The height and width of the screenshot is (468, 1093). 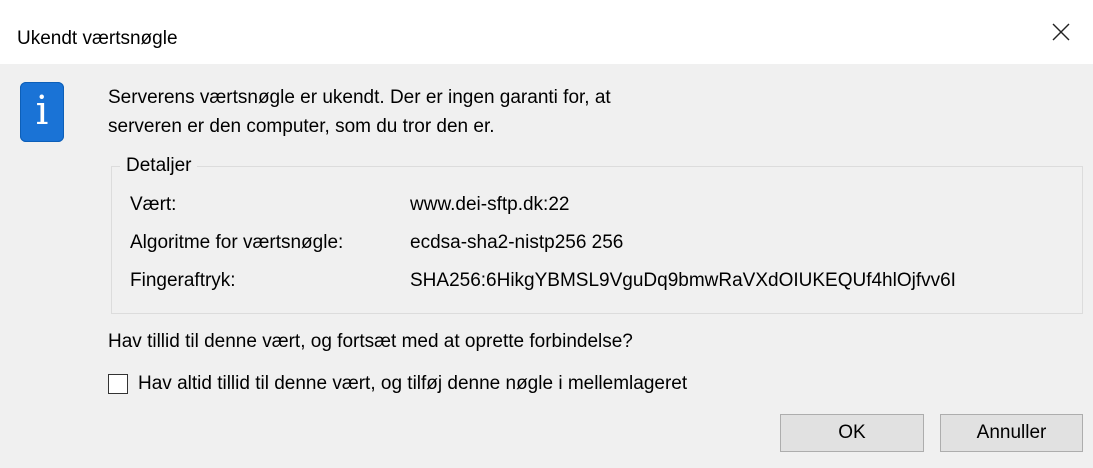 What do you see at coordinates (118, 384) in the screenshot?
I see `always-trust-checkbox` at bounding box center [118, 384].